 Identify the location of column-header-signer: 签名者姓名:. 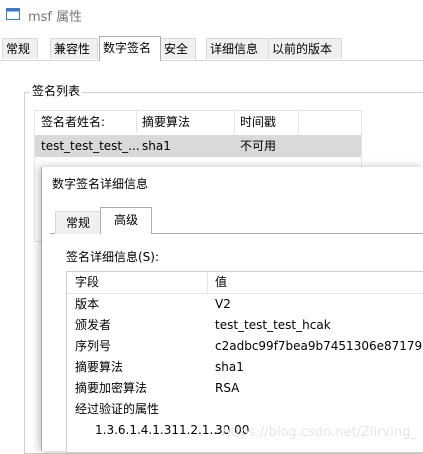
(73, 122).